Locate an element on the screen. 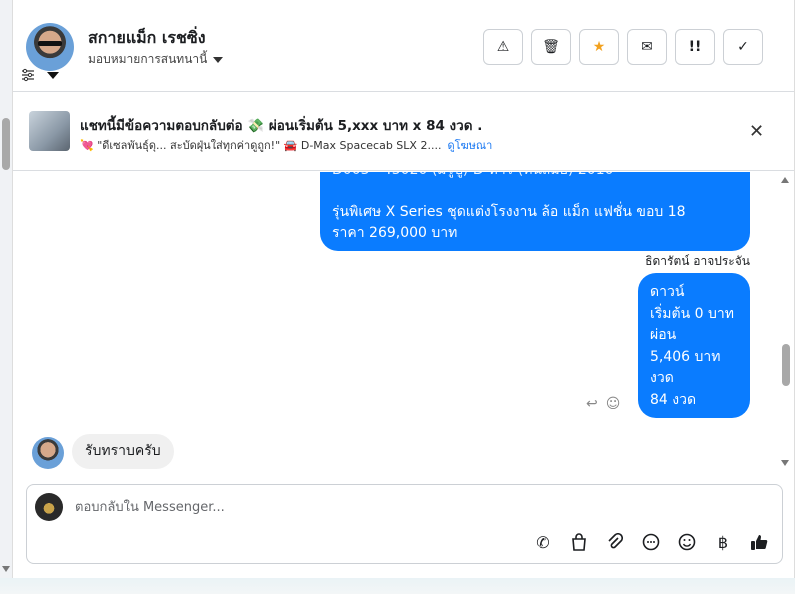 Image resolution: width=795 pixels, height=594 pixels. filter-sliders-icon is located at coordinates (28, 77).